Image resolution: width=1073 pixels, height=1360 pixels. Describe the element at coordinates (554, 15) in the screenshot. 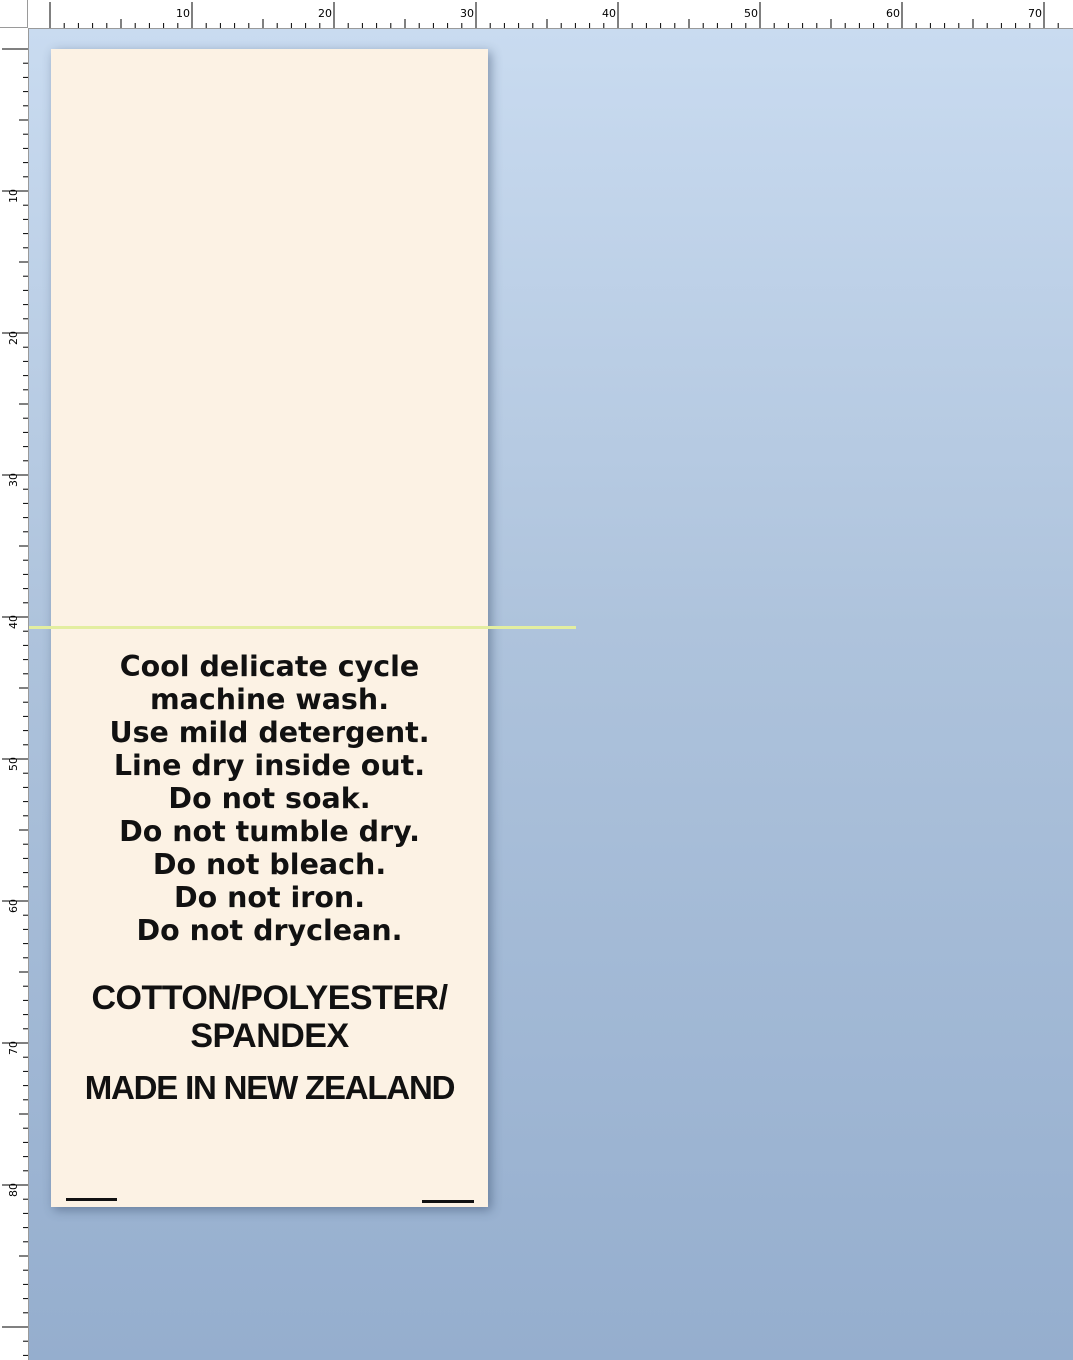

I see `horizontal-ruler-scale: 10 20 30 40 50 60 70` at that location.